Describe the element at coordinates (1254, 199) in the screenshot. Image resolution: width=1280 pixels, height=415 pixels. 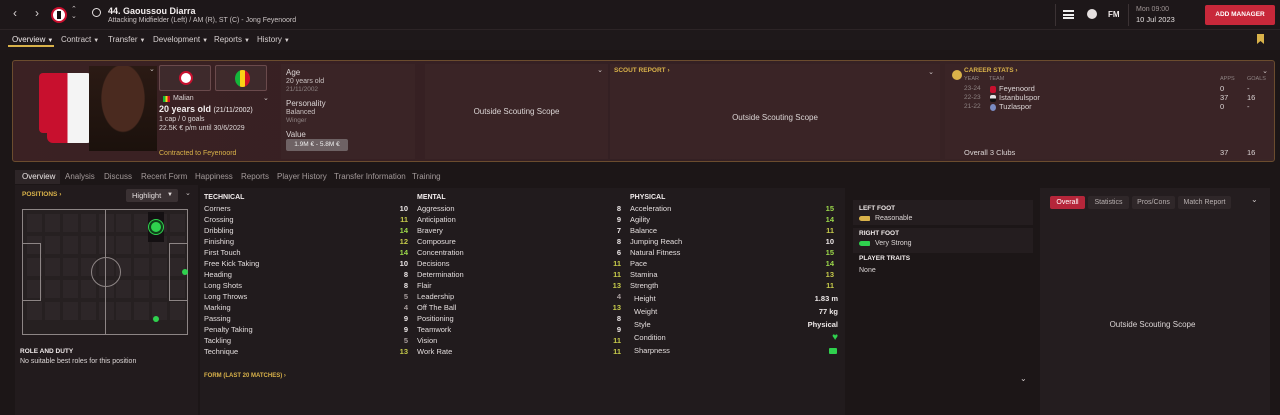
I see `overall-chevron-icon: ⌄` at that location.